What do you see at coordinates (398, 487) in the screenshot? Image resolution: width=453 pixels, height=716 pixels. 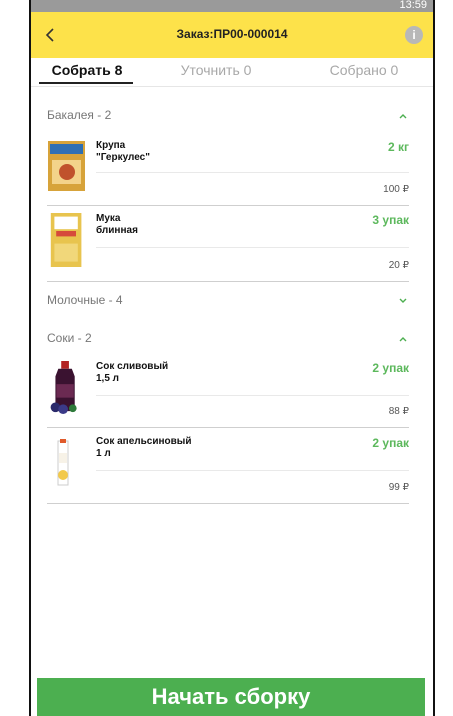 I see `product-price: 99 ₽` at bounding box center [398, 487].